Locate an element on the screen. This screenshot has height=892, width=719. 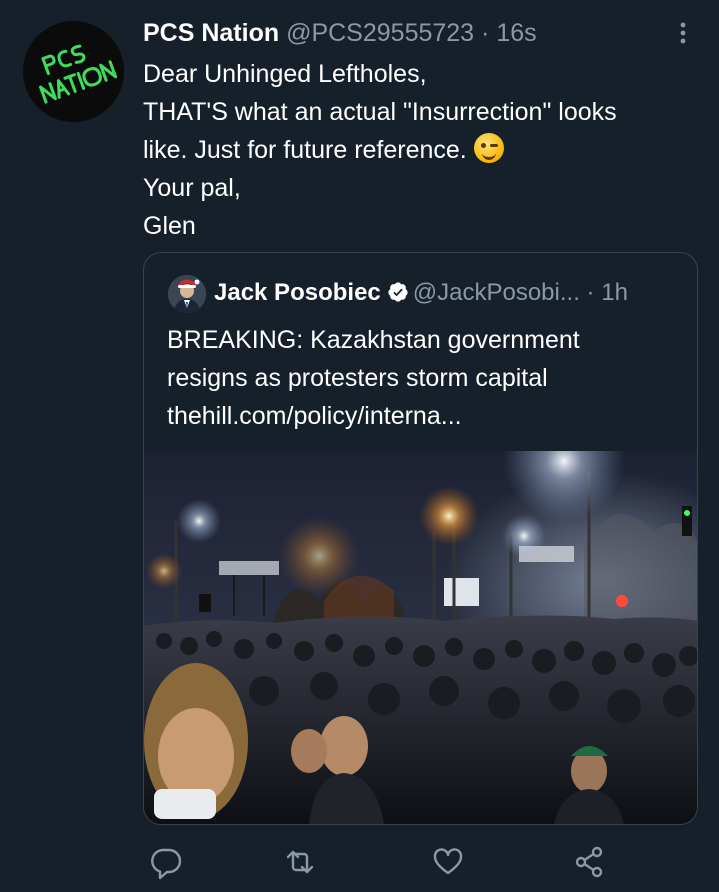
avatar is located at coordinates (73, 71).